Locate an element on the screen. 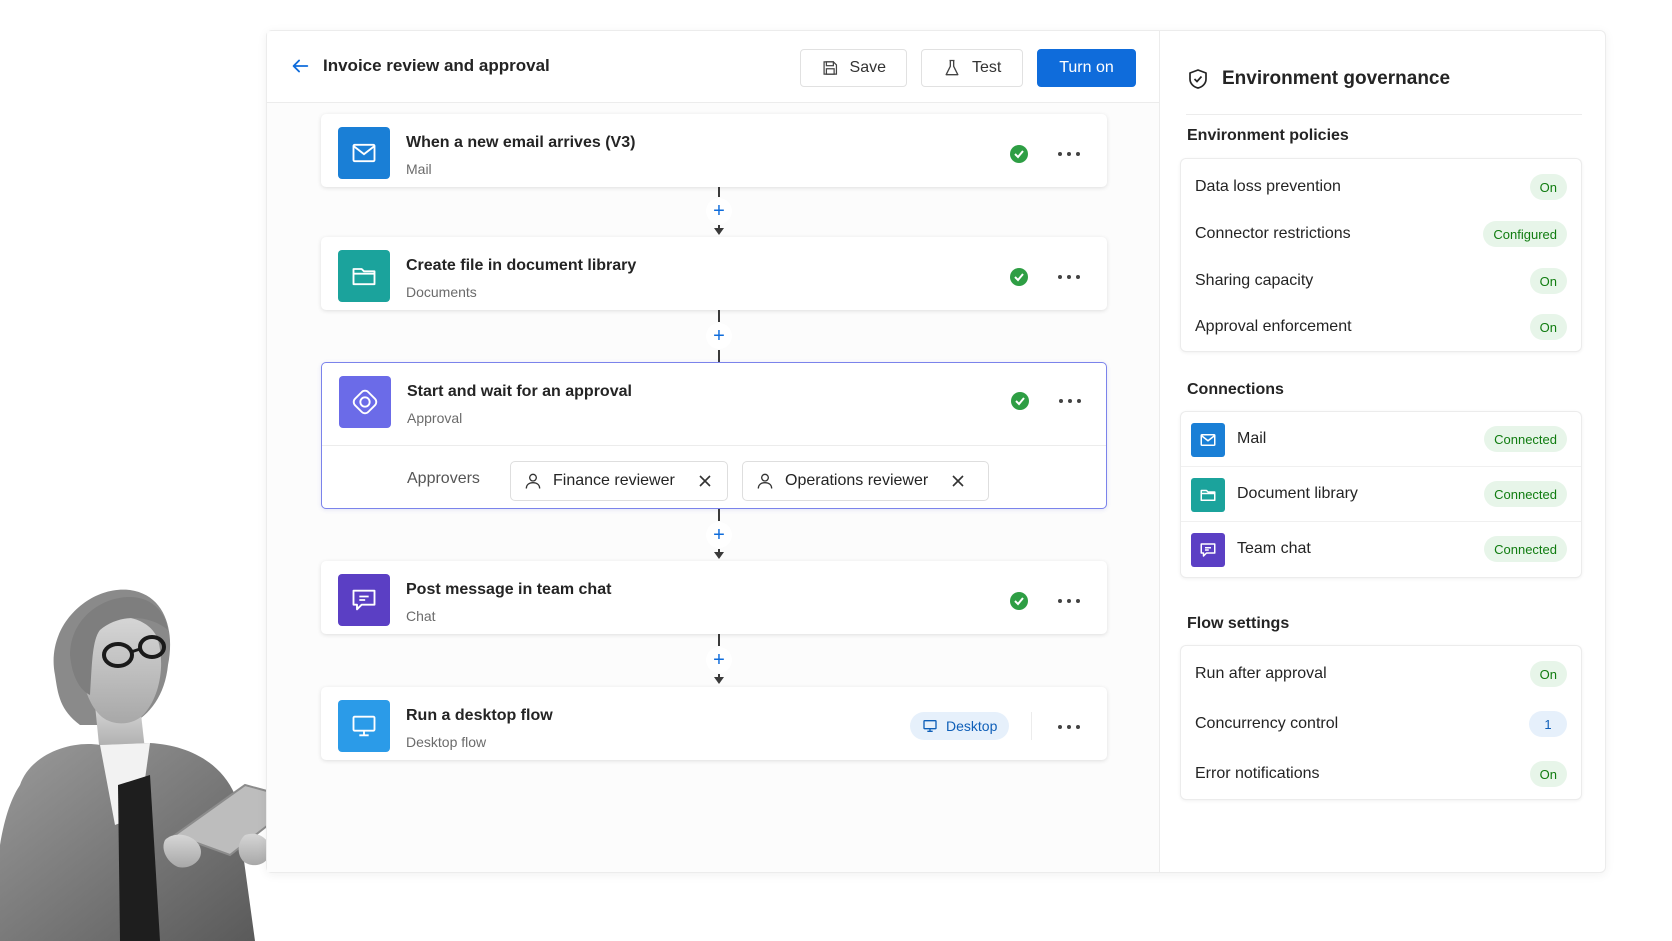 The height and width of the screenshot is (941, 1672). policy-row: Data loss prevention On is located at coordinates (1381, 187).